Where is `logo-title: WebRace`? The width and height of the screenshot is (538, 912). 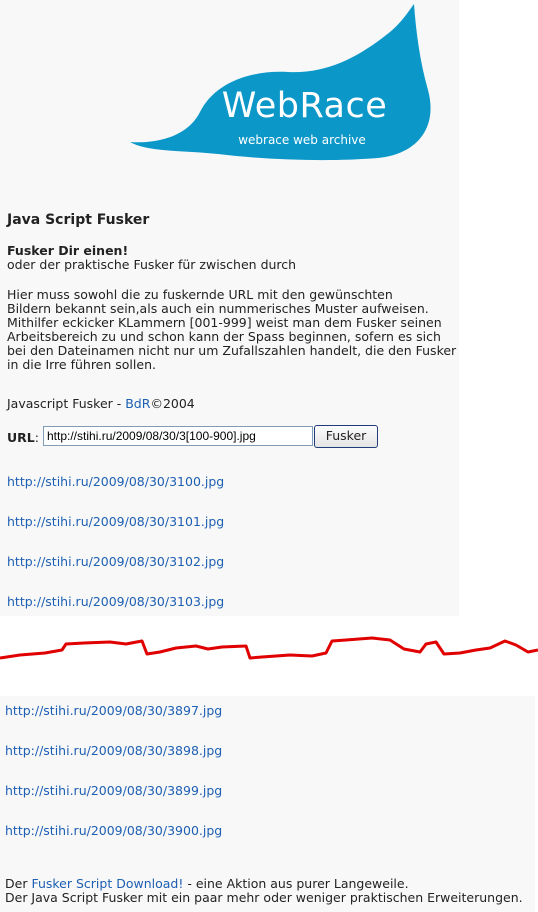
logo-title: WebRace is located at coordinates (304, 106).